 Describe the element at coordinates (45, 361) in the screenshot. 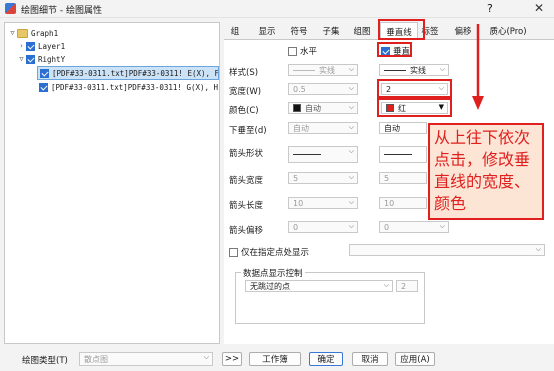

I see `plot-type-label: 绘图类型(T)` at that location.